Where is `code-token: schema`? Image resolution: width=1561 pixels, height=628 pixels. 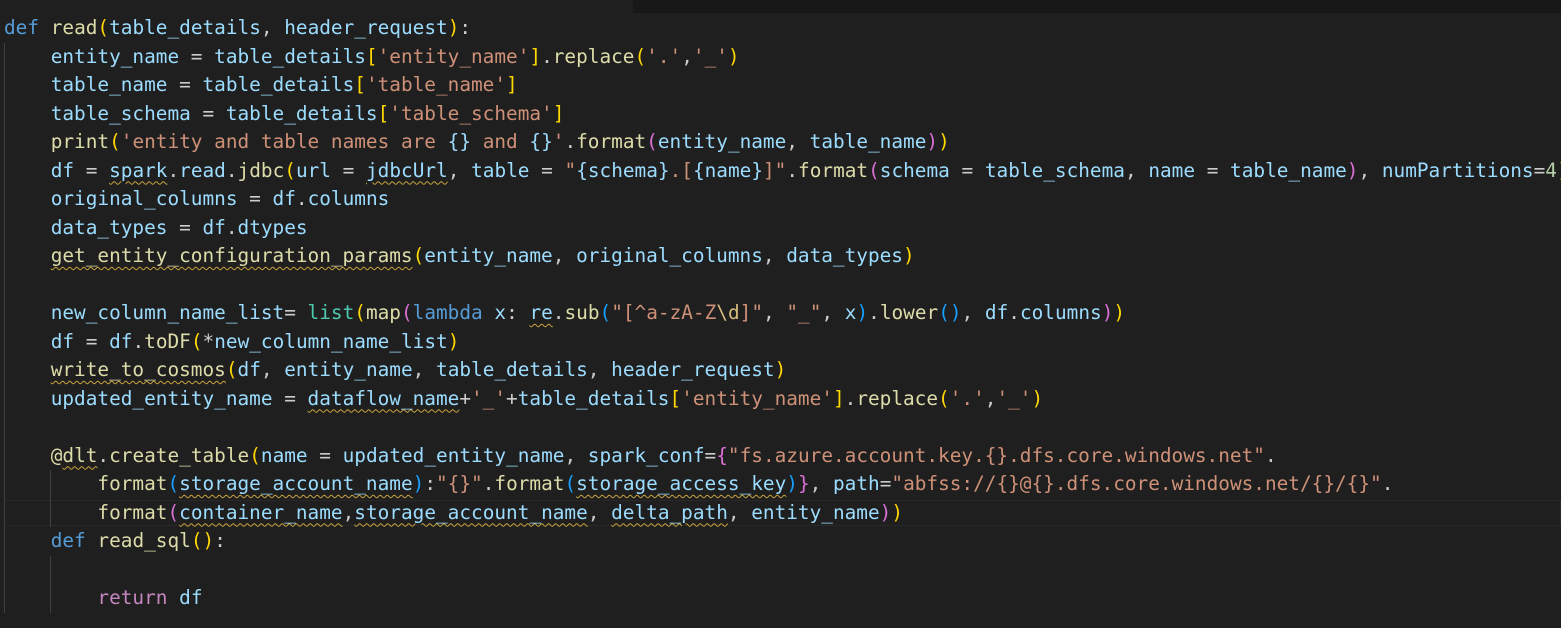 code-token: schema is located at coordinates (914, 170).